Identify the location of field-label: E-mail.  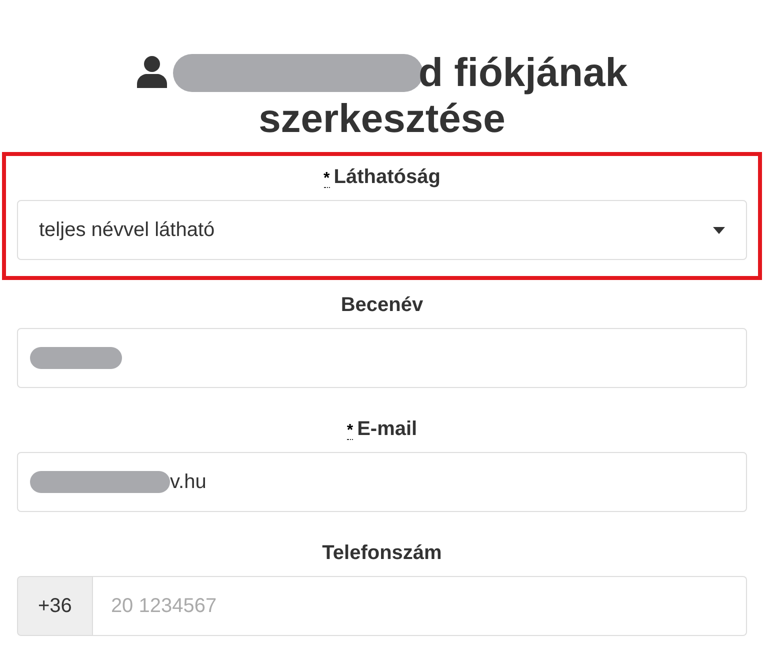
(387, 429).